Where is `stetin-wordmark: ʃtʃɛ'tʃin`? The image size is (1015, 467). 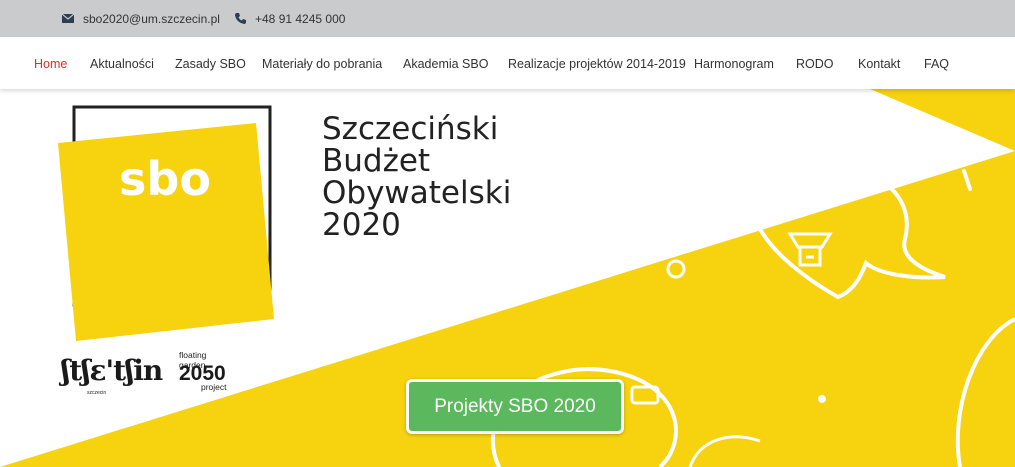 stetin-wordmark: ʃtʃɛ'tʃin is located at coordinates (112, 370).